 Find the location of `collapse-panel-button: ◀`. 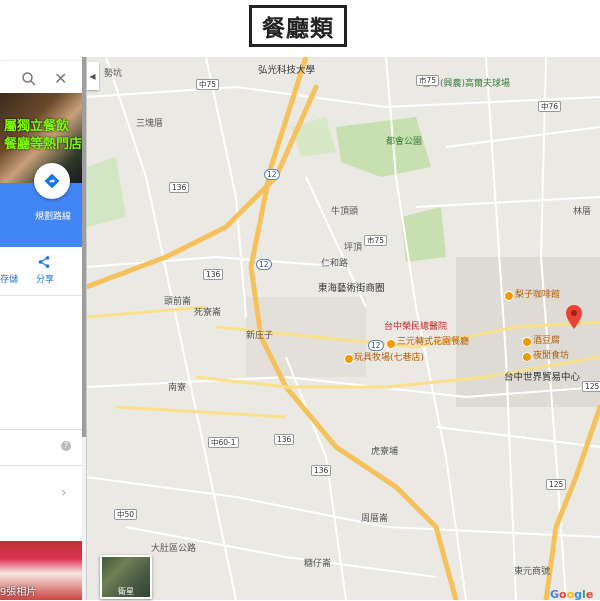

collapse-panel-button: ◀ is located at coordinates (92, 76).